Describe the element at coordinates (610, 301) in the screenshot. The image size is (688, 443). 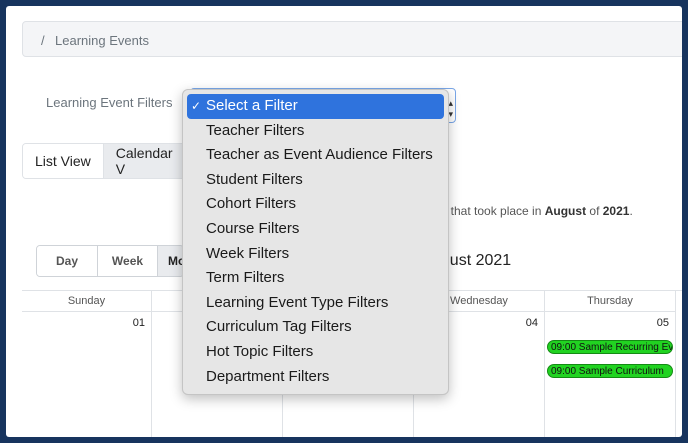
I see `day-header-thursday: Thursday` at that location.